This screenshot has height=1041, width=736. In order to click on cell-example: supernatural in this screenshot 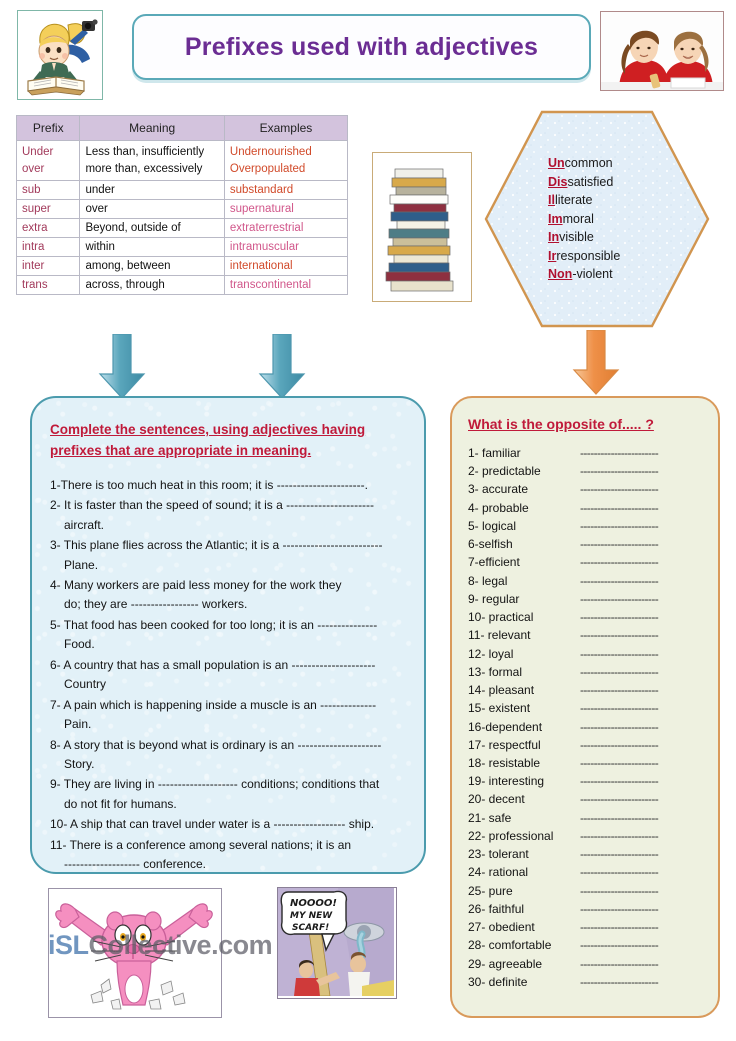, I will do `click(286, 209)`.